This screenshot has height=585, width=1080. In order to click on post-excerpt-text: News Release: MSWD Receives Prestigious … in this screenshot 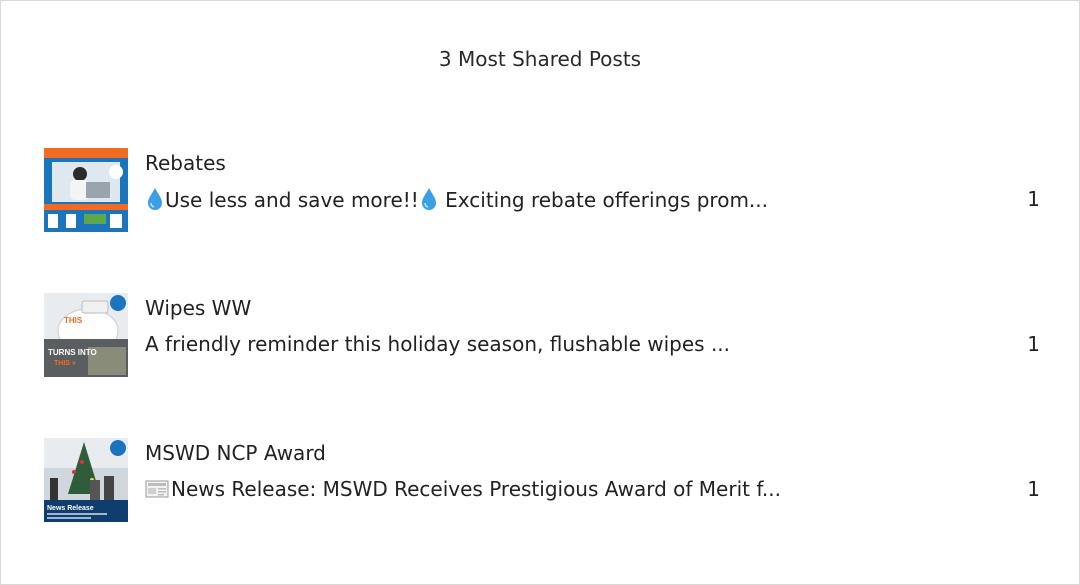, I will do `click(476, 489)`.